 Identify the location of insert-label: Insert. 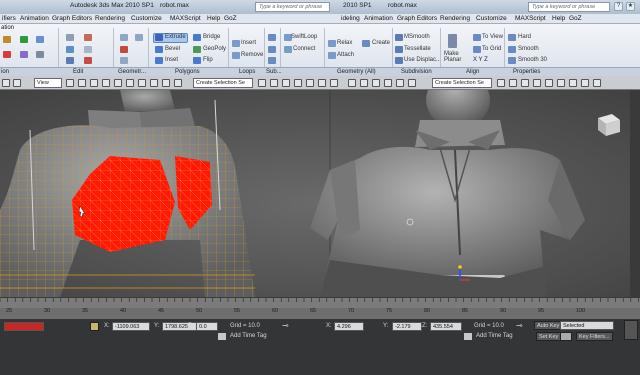
(248, 43).